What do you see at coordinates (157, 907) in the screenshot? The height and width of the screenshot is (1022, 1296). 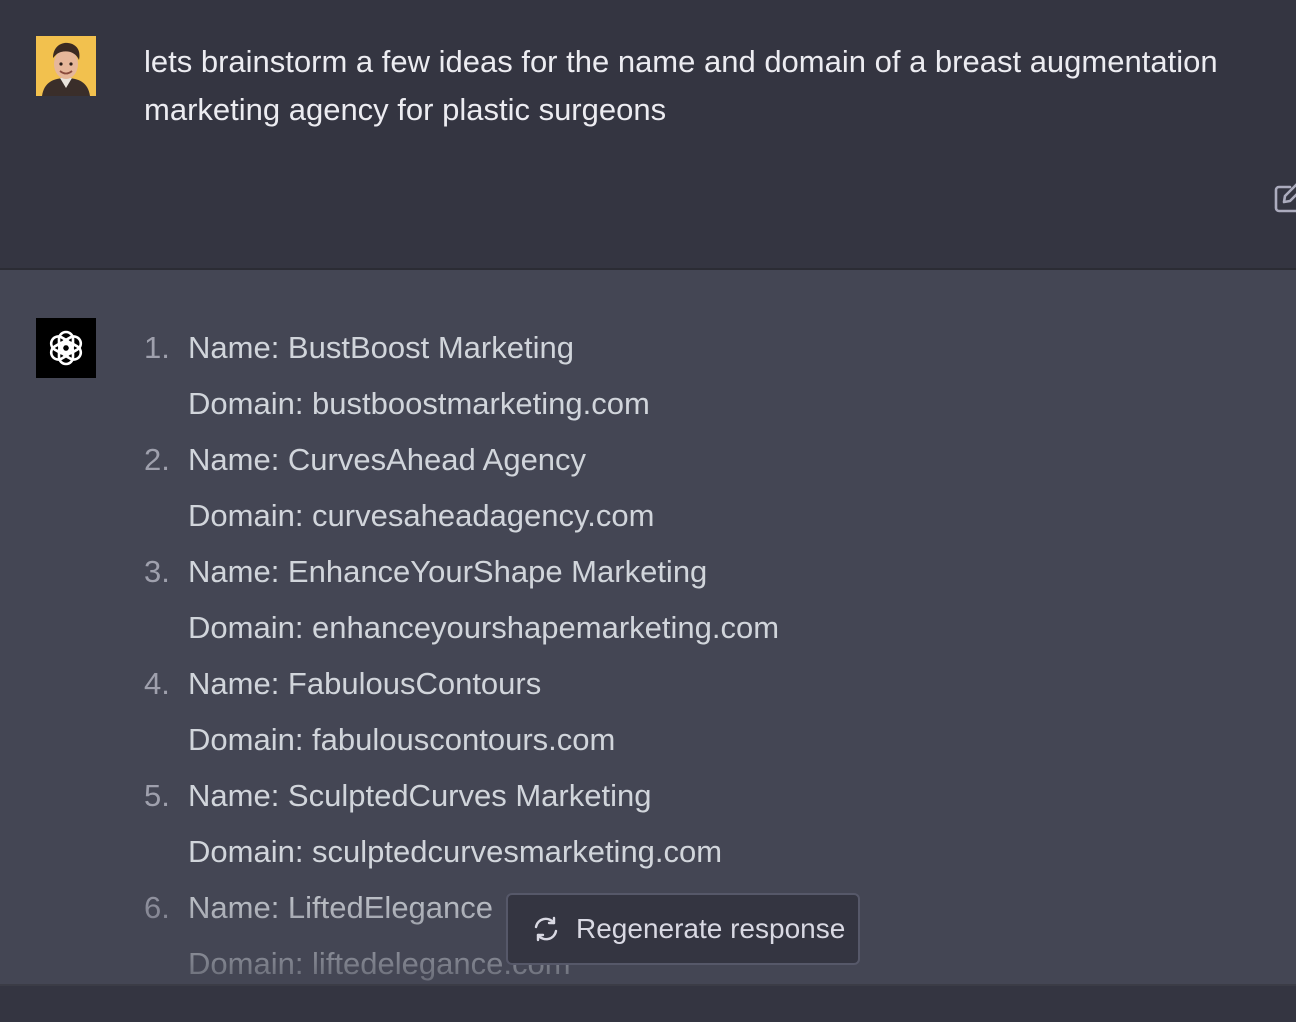 I see `list-item-number: 6.` at bounding box center [157, 907].